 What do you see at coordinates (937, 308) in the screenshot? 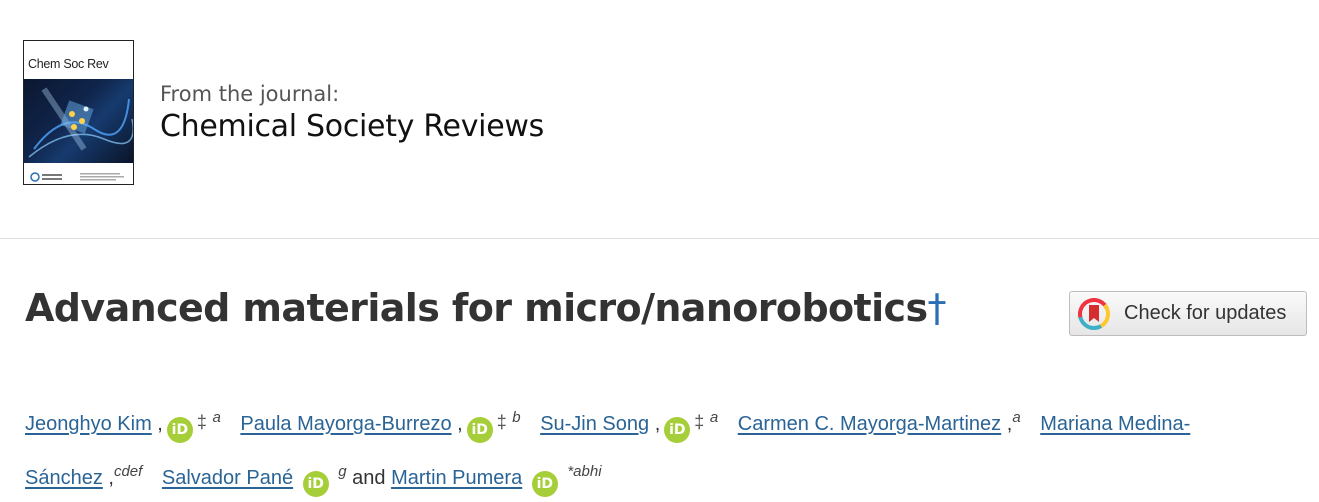
I see `title-footnote-dagger: †` at bounding box center [937, 308].